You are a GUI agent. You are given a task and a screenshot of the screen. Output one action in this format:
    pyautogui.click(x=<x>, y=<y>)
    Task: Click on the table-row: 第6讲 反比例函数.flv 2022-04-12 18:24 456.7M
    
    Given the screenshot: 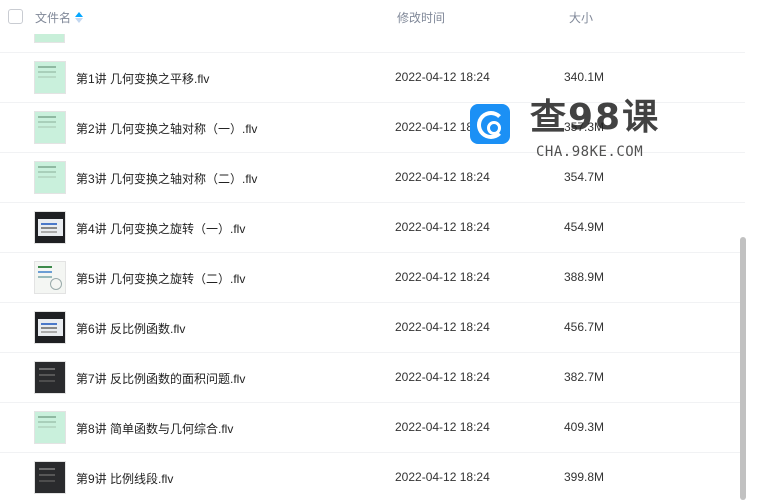 What is the action you would take?
    pyautogui.click(x=372, y=328)
    